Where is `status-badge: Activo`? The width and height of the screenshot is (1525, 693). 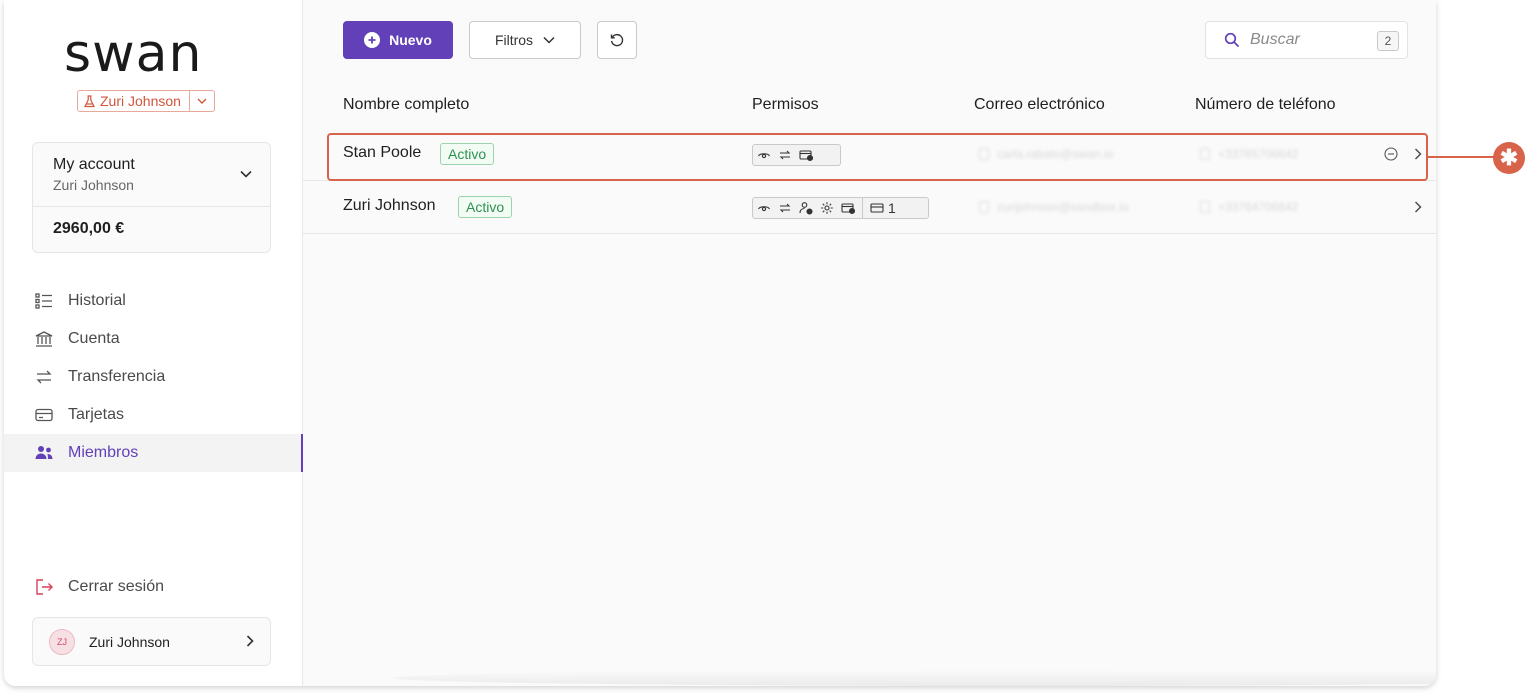
status-badge: Activo is located at coordinates (485, 207).